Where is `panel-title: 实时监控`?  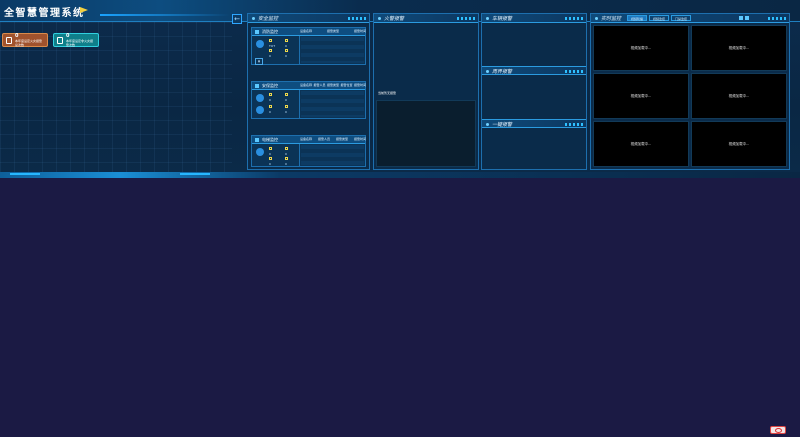 panel-title: 实时监控 is located at coordinates (611, 19).